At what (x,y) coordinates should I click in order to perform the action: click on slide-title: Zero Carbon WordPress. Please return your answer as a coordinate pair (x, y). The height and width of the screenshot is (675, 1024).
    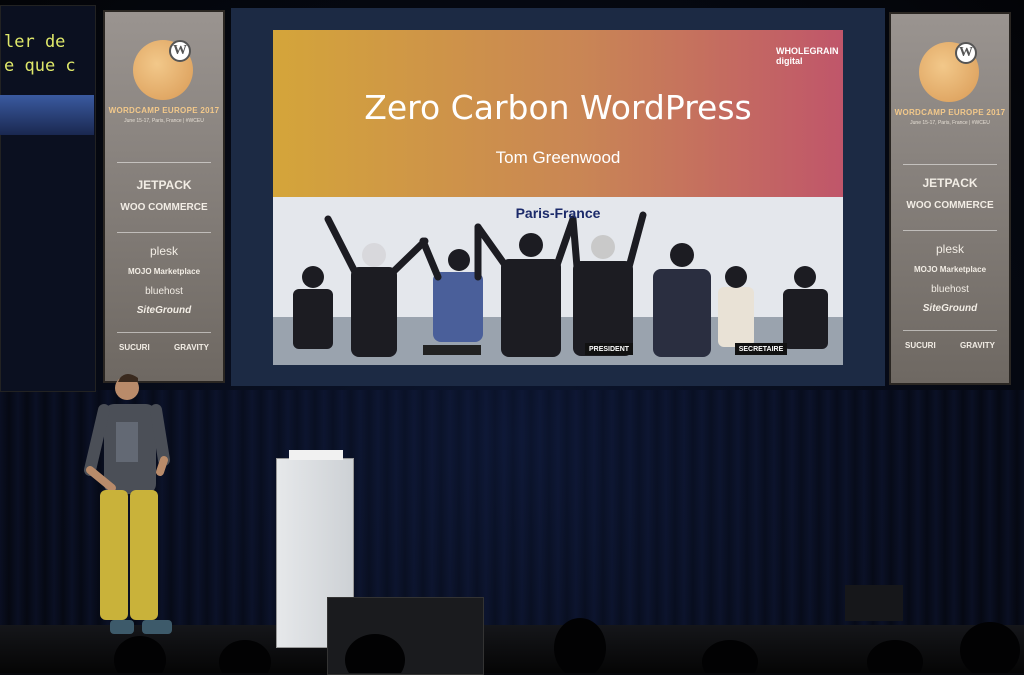
    Looking at the image, I should click on (558, 107).